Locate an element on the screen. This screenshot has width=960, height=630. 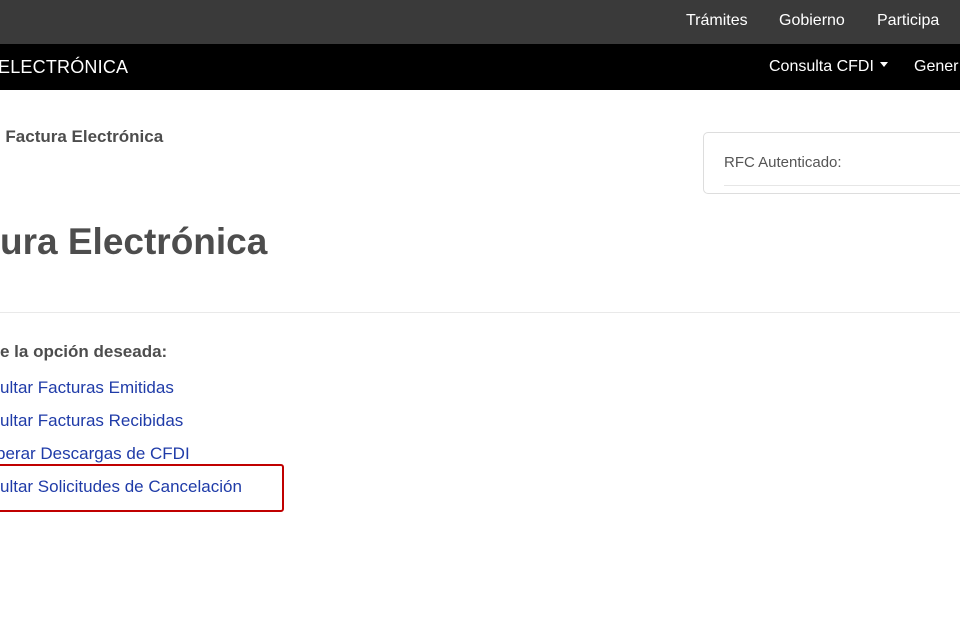
options-prompt: e la opción deseada: is located at coordinates (84, 351).